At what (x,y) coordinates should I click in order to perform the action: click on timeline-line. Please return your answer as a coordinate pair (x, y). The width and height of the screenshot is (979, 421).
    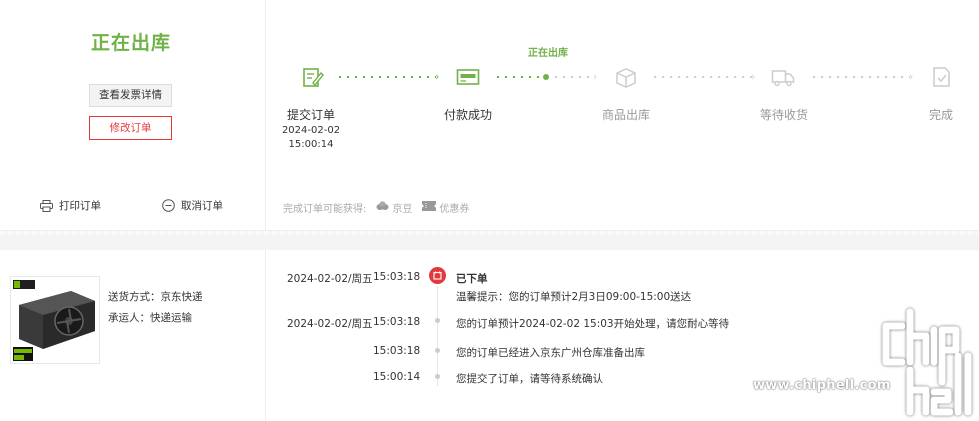
    Looking at the image, I should click on (437, 336).